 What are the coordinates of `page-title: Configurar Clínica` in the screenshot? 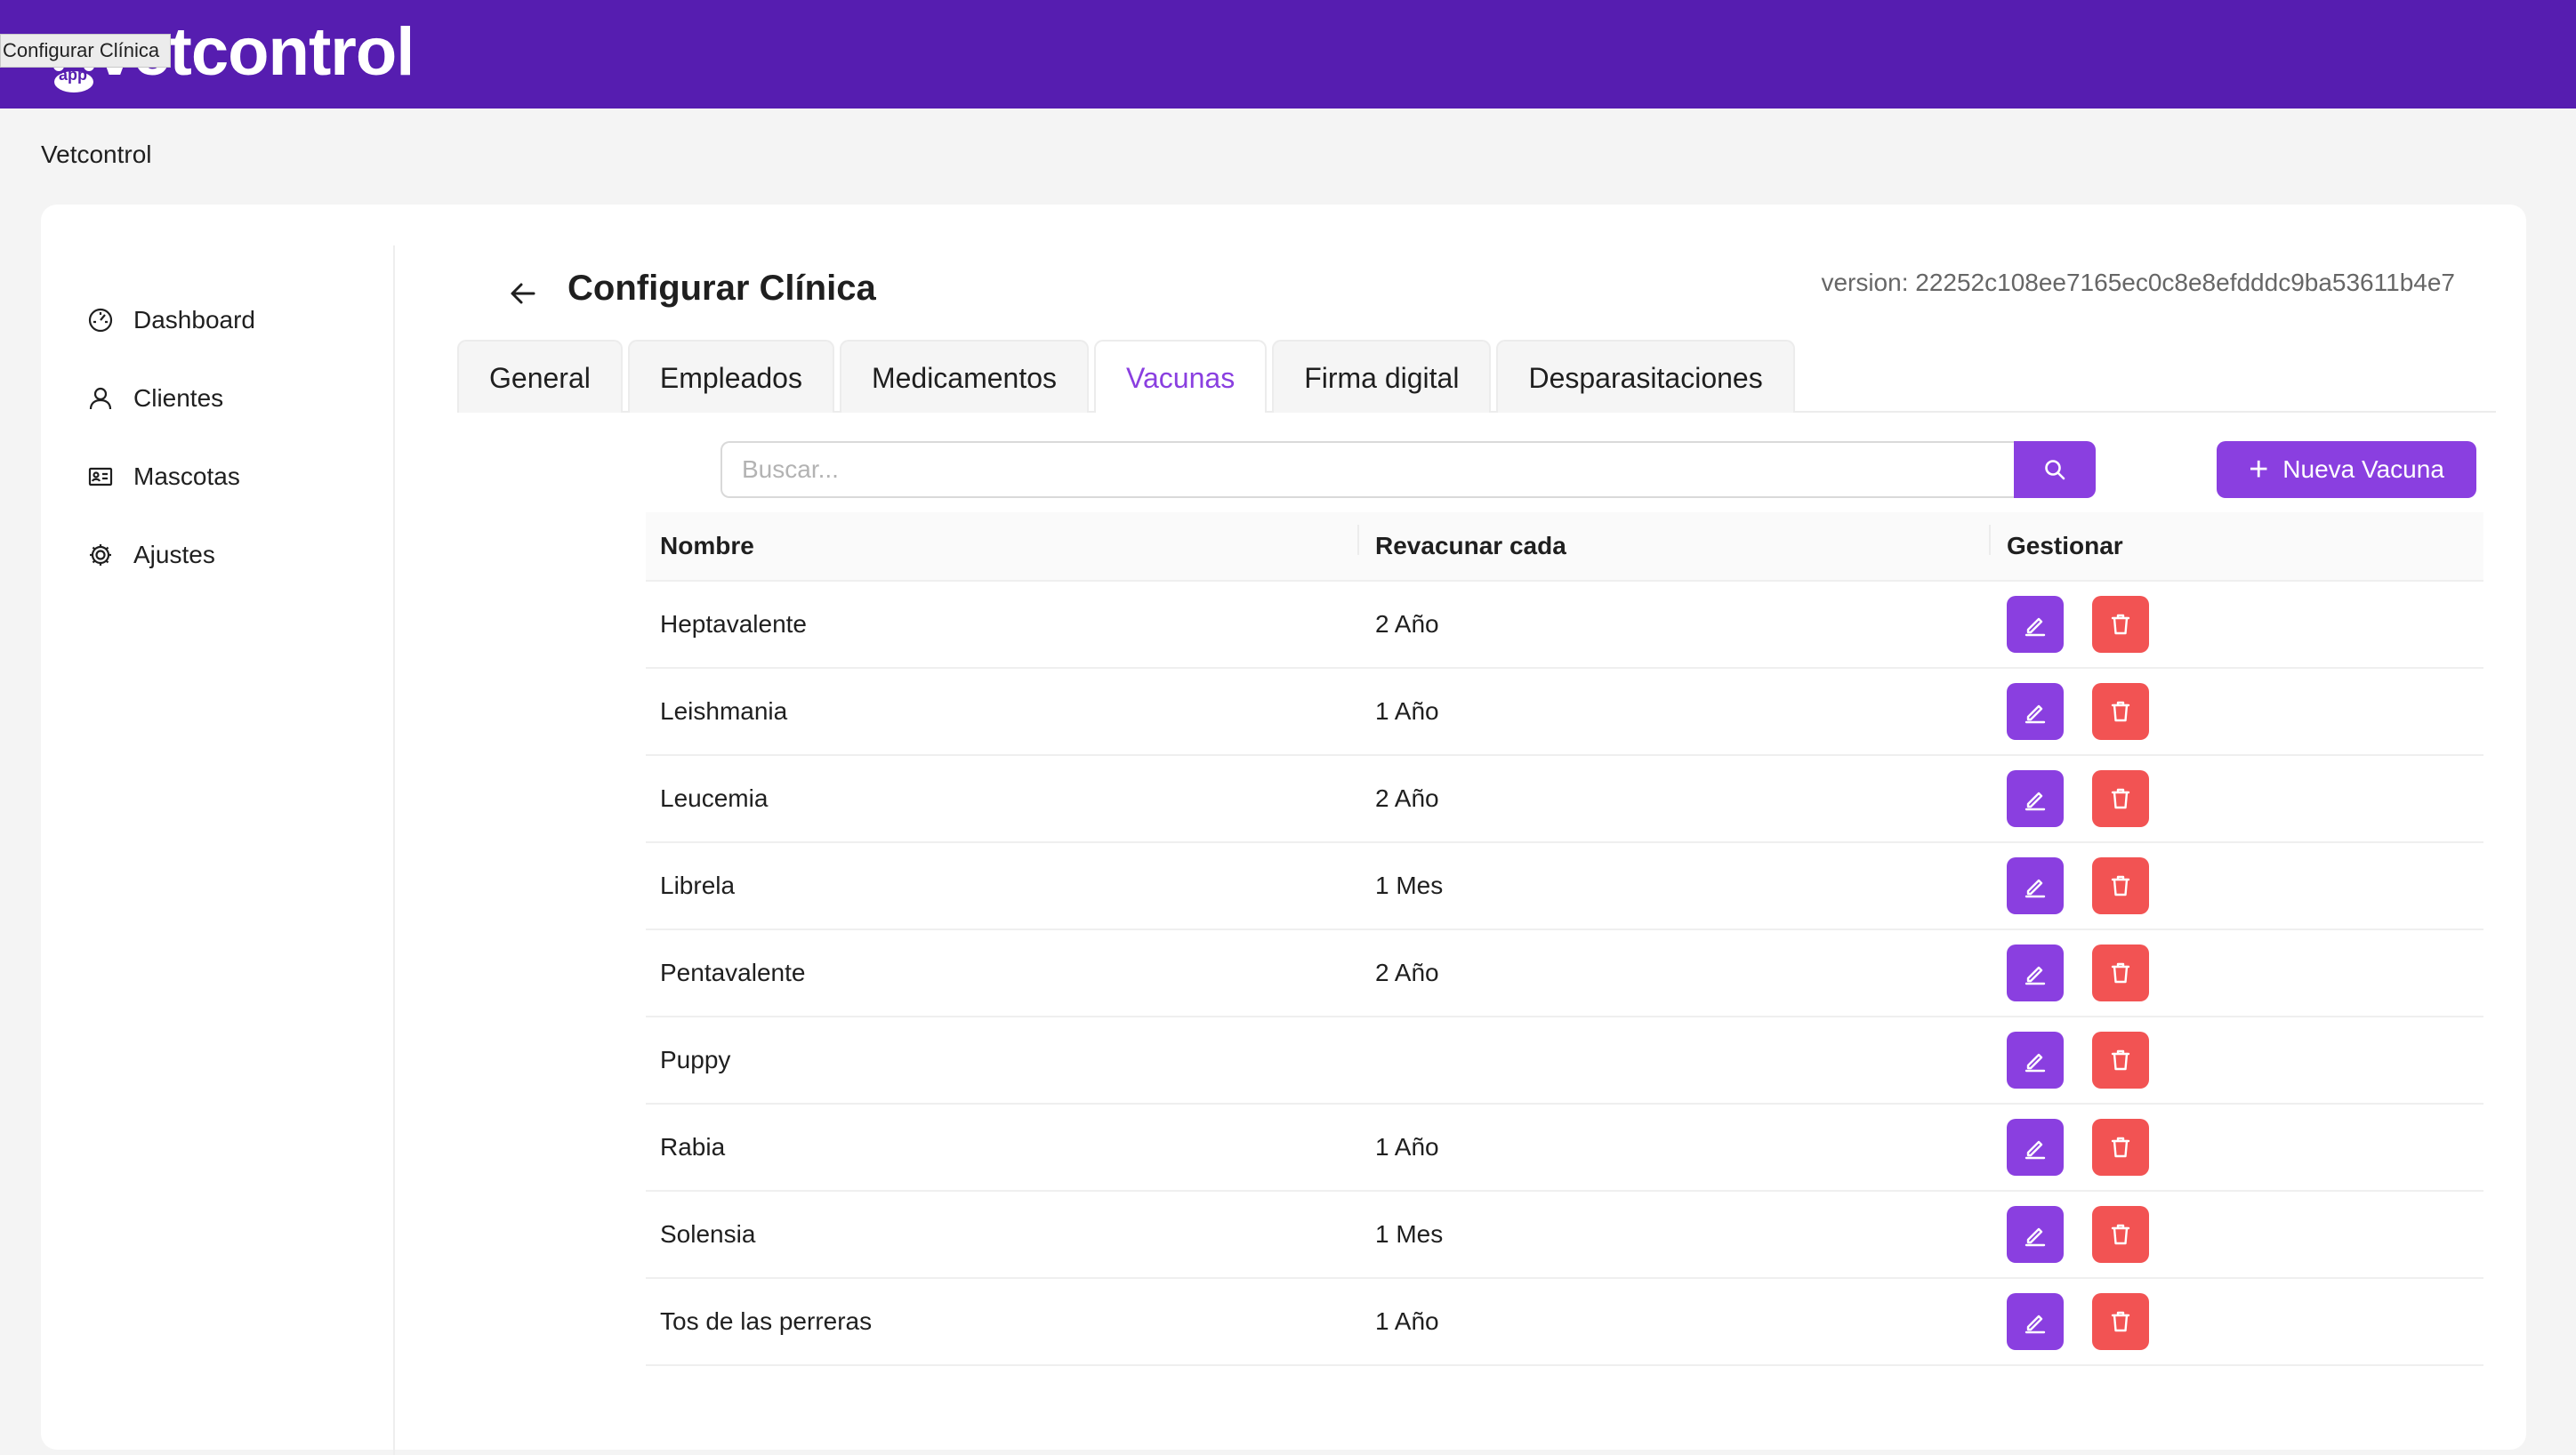 It's located at (722, 288).